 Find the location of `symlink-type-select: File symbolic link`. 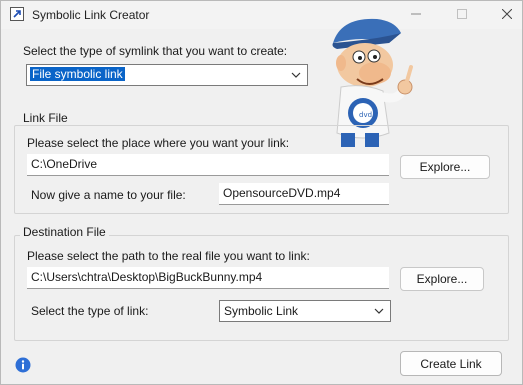

symlink-type-select: File symbolic link is located at coordinates (167, 75).